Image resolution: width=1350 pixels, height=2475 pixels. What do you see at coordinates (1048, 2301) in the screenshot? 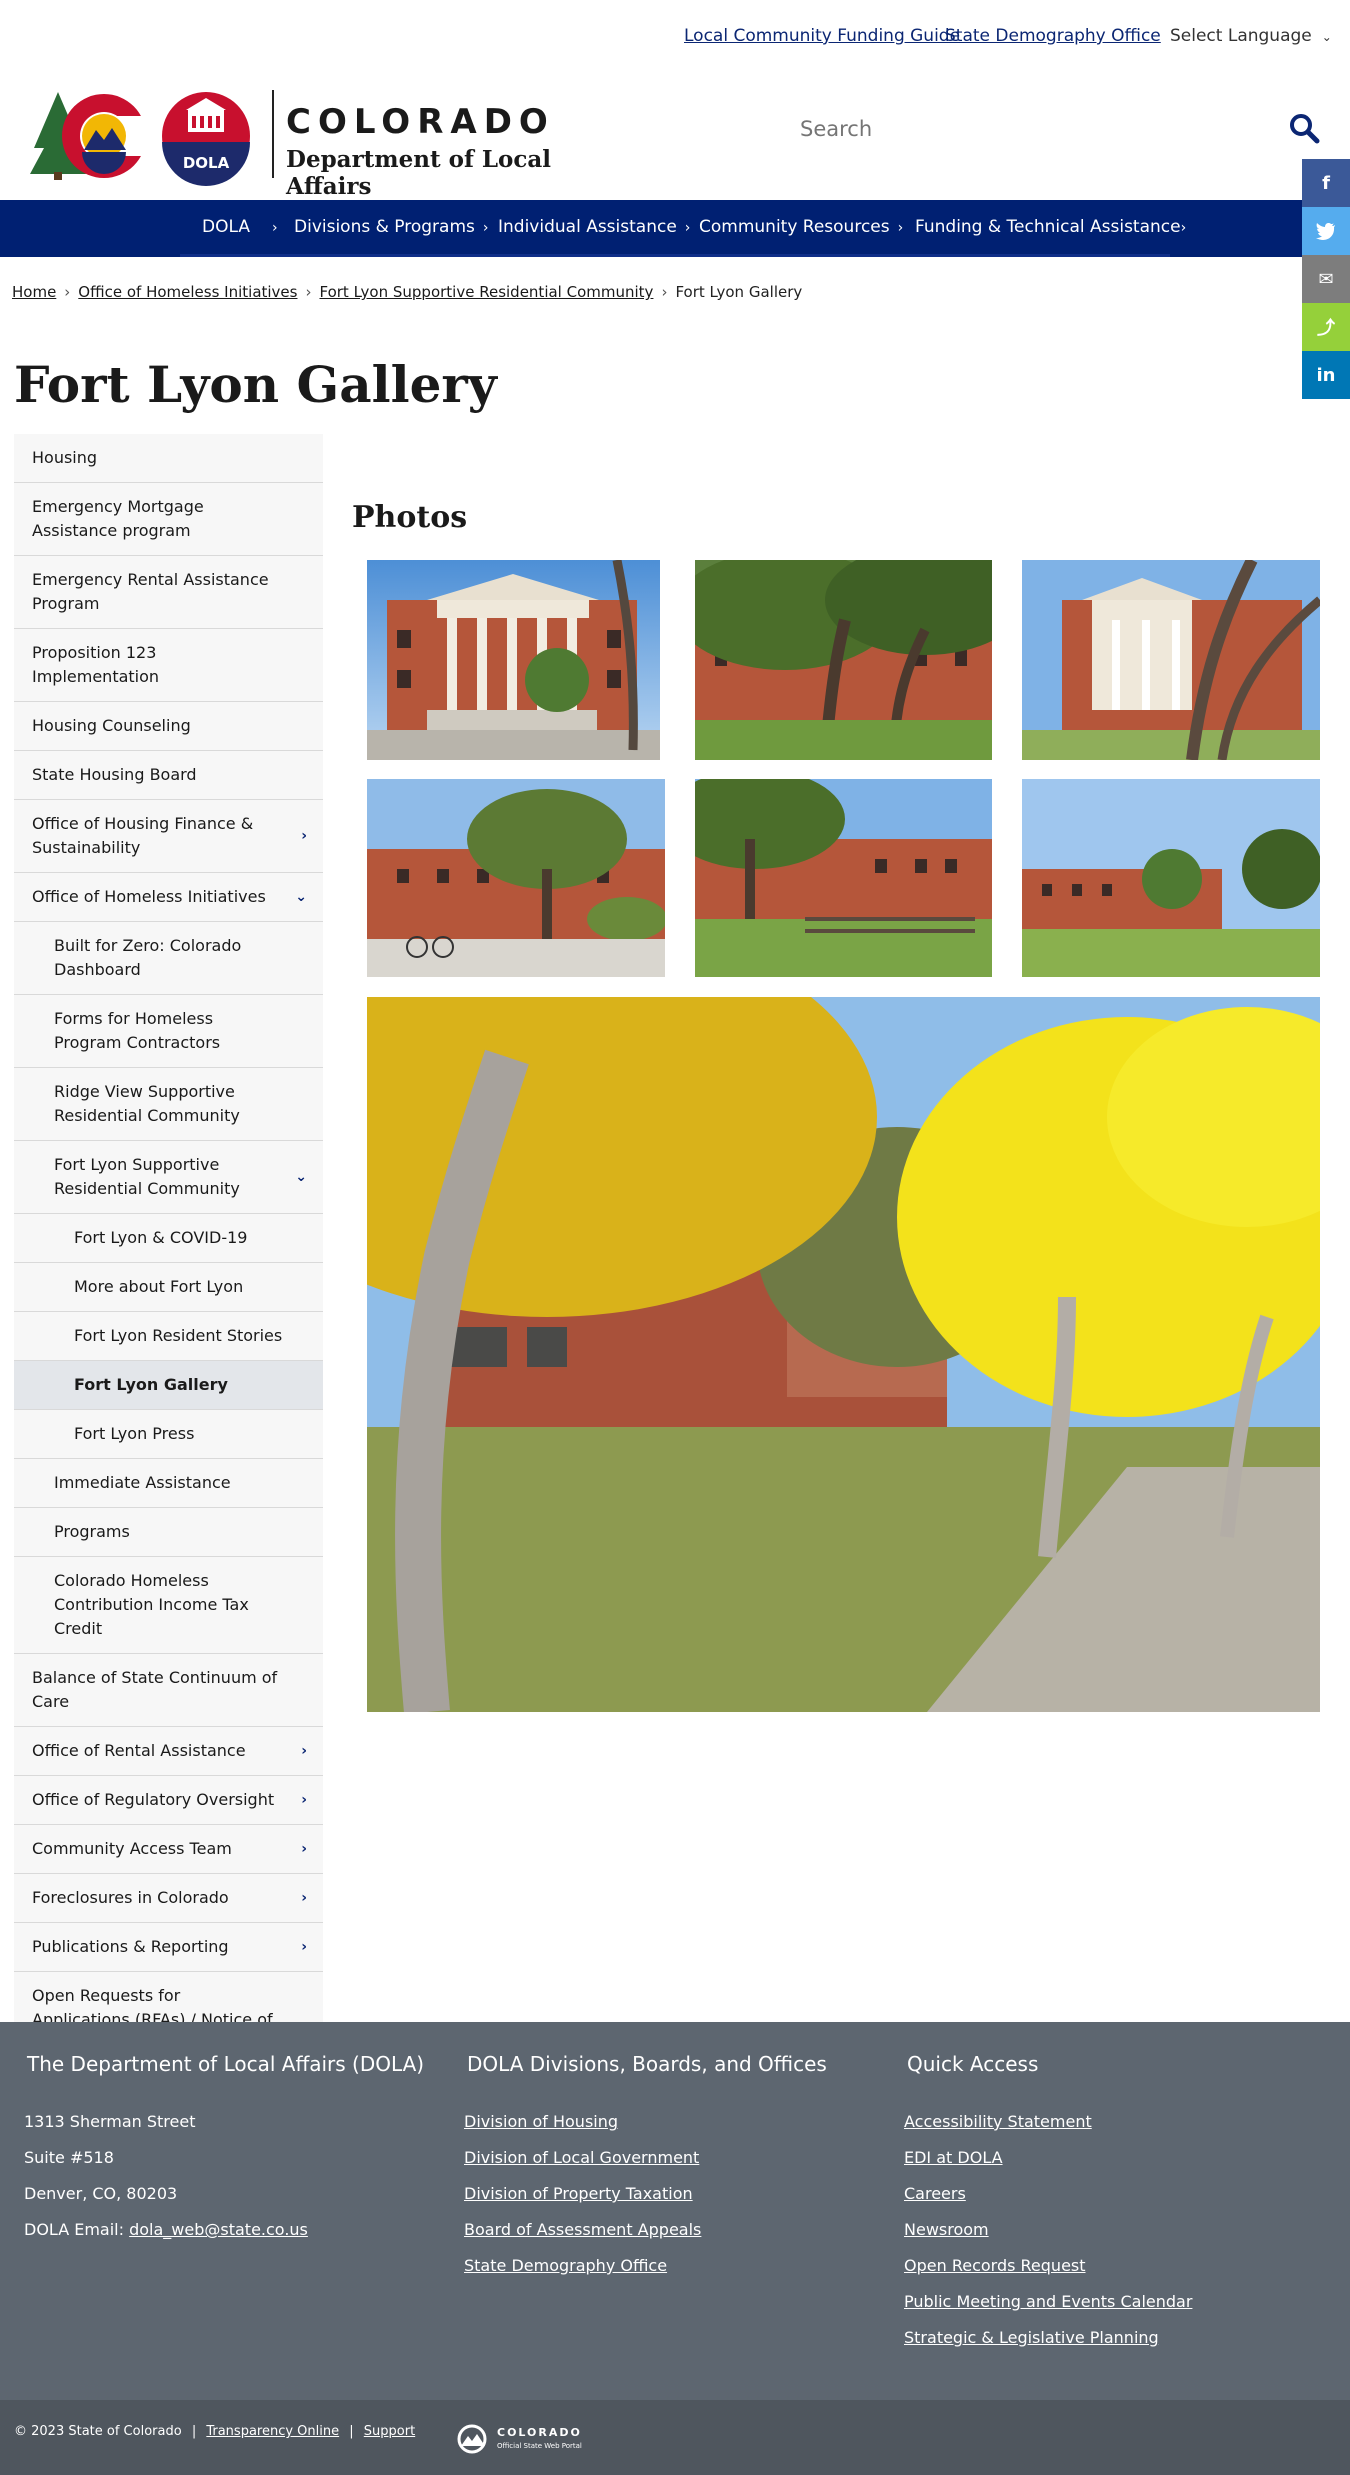
I see `footer-link-public-meeting-calendar: Public Meeting and Events Calendar` at bounding box center [1048, 2301].